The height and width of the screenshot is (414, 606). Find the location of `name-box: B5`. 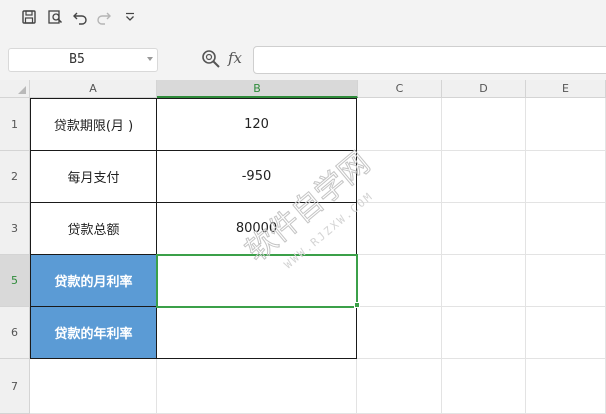

name-box: B5 is located at coordinates (83, 60).